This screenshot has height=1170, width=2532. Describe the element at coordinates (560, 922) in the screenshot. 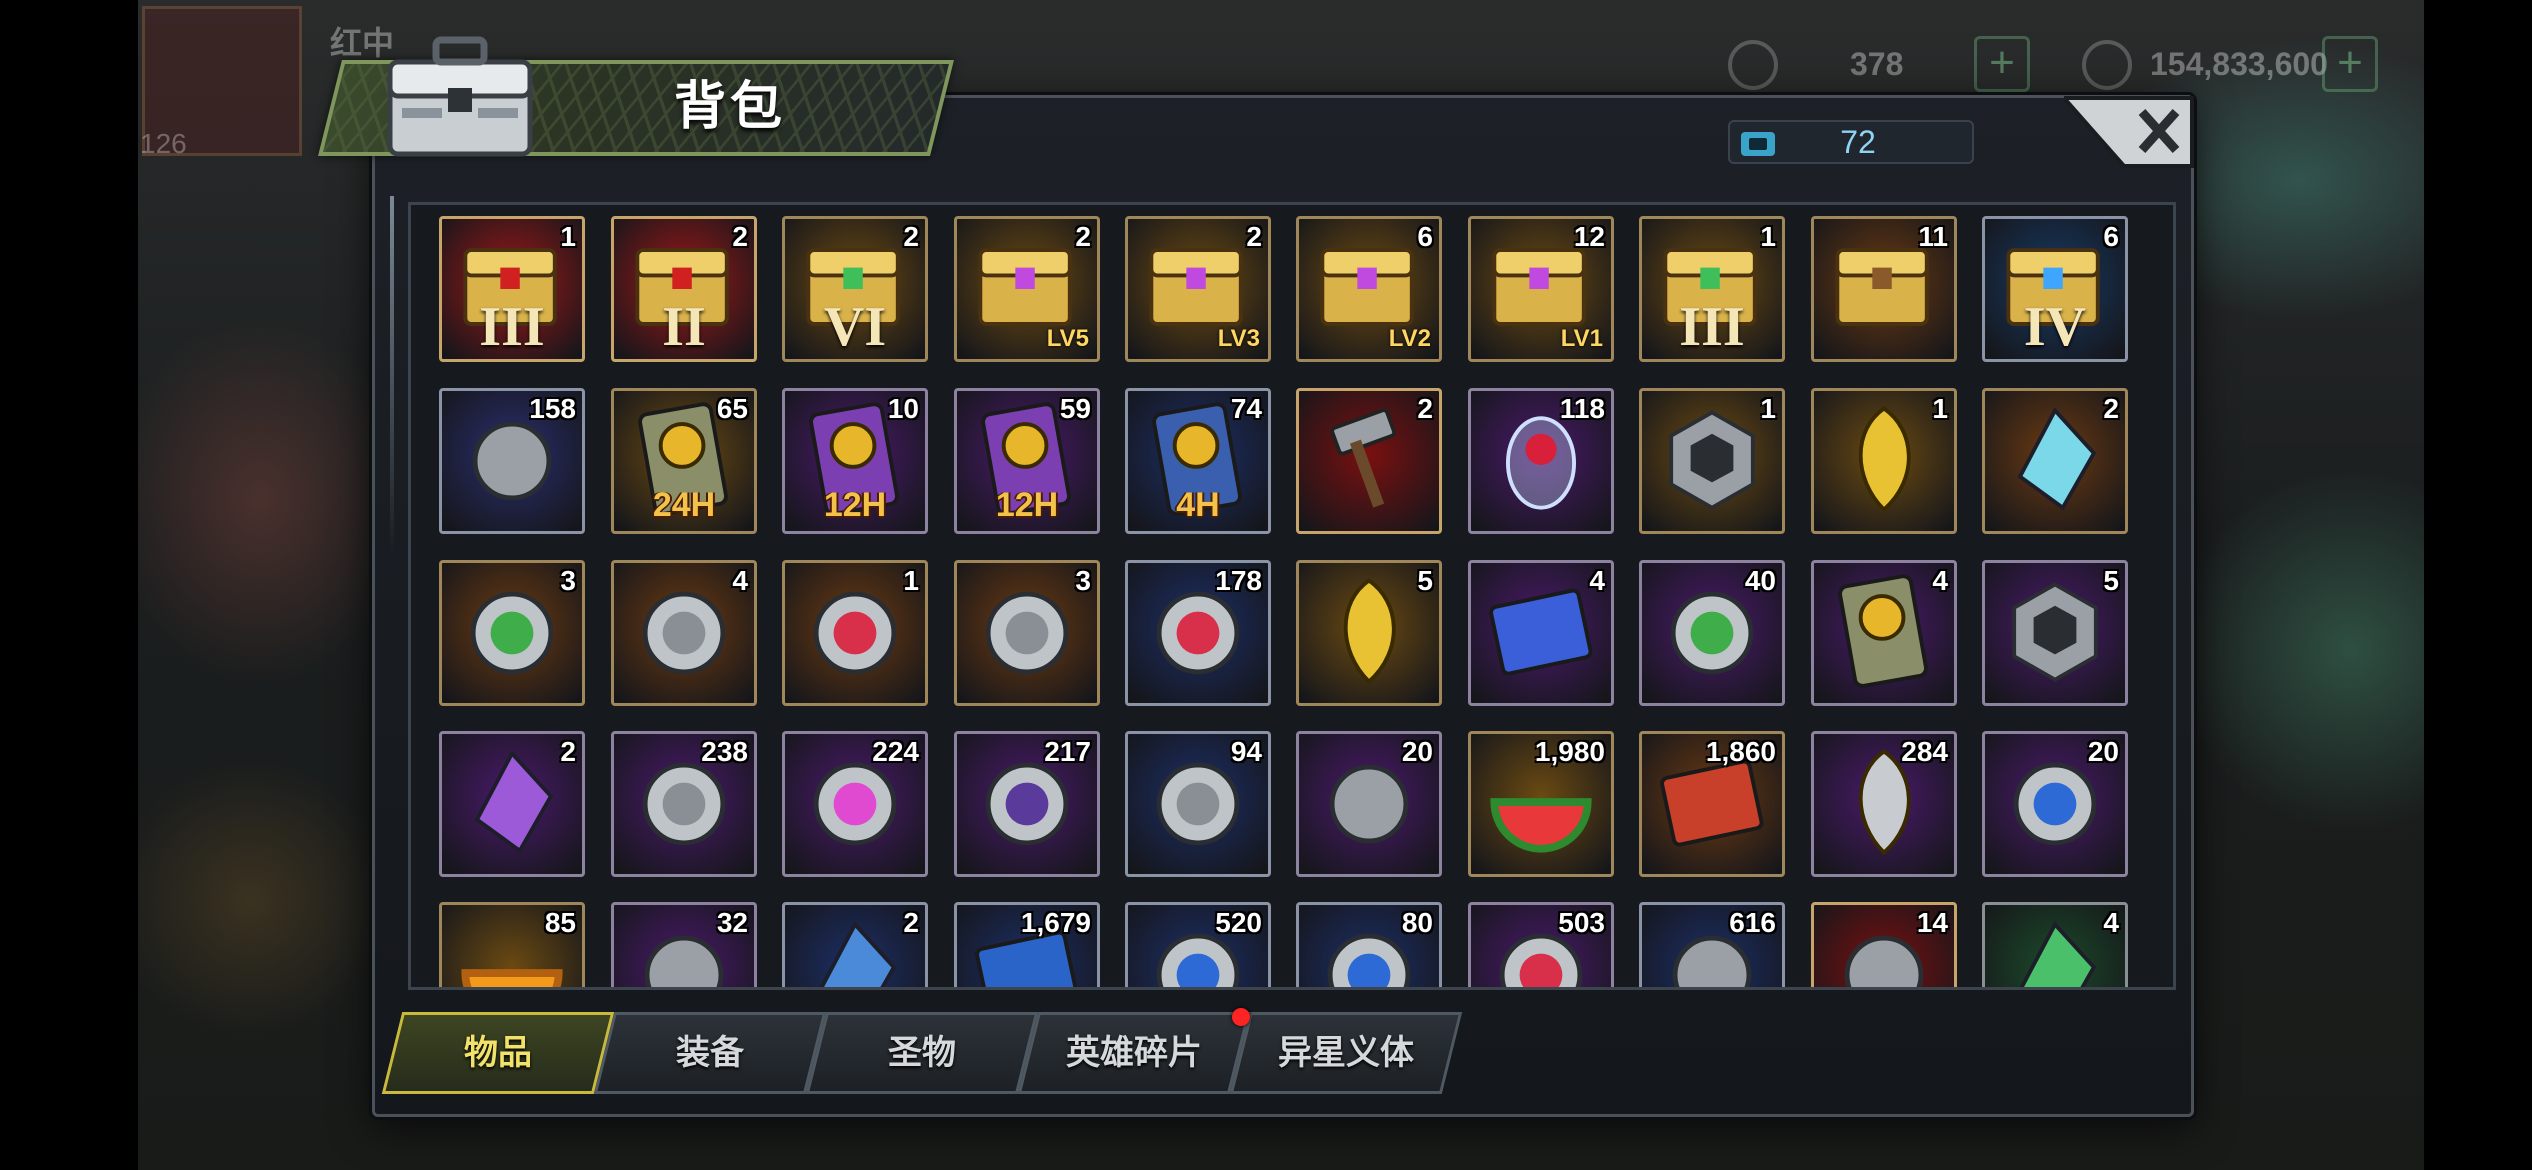

I see `item-count: 85` at that location.